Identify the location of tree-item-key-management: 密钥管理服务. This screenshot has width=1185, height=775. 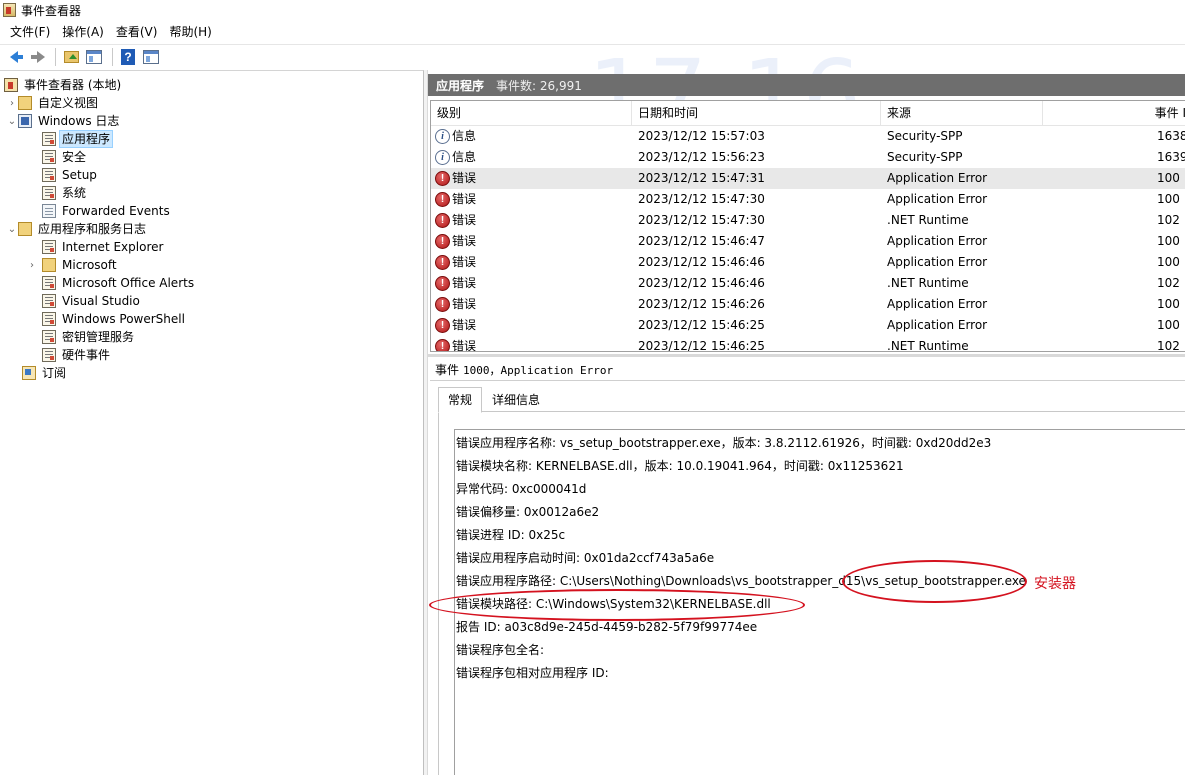
(89, 337).